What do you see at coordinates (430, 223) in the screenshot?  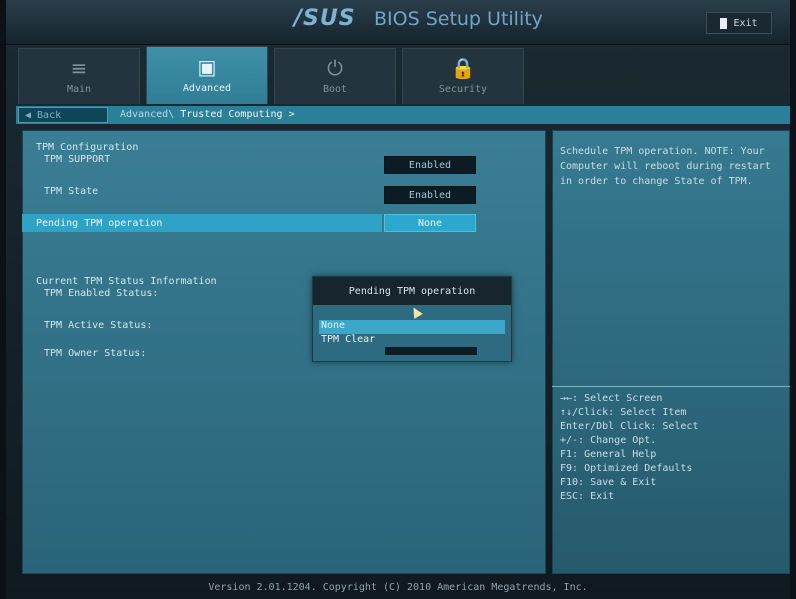 I see `pending-tpm-value: None` at bounding box center [430, 223].